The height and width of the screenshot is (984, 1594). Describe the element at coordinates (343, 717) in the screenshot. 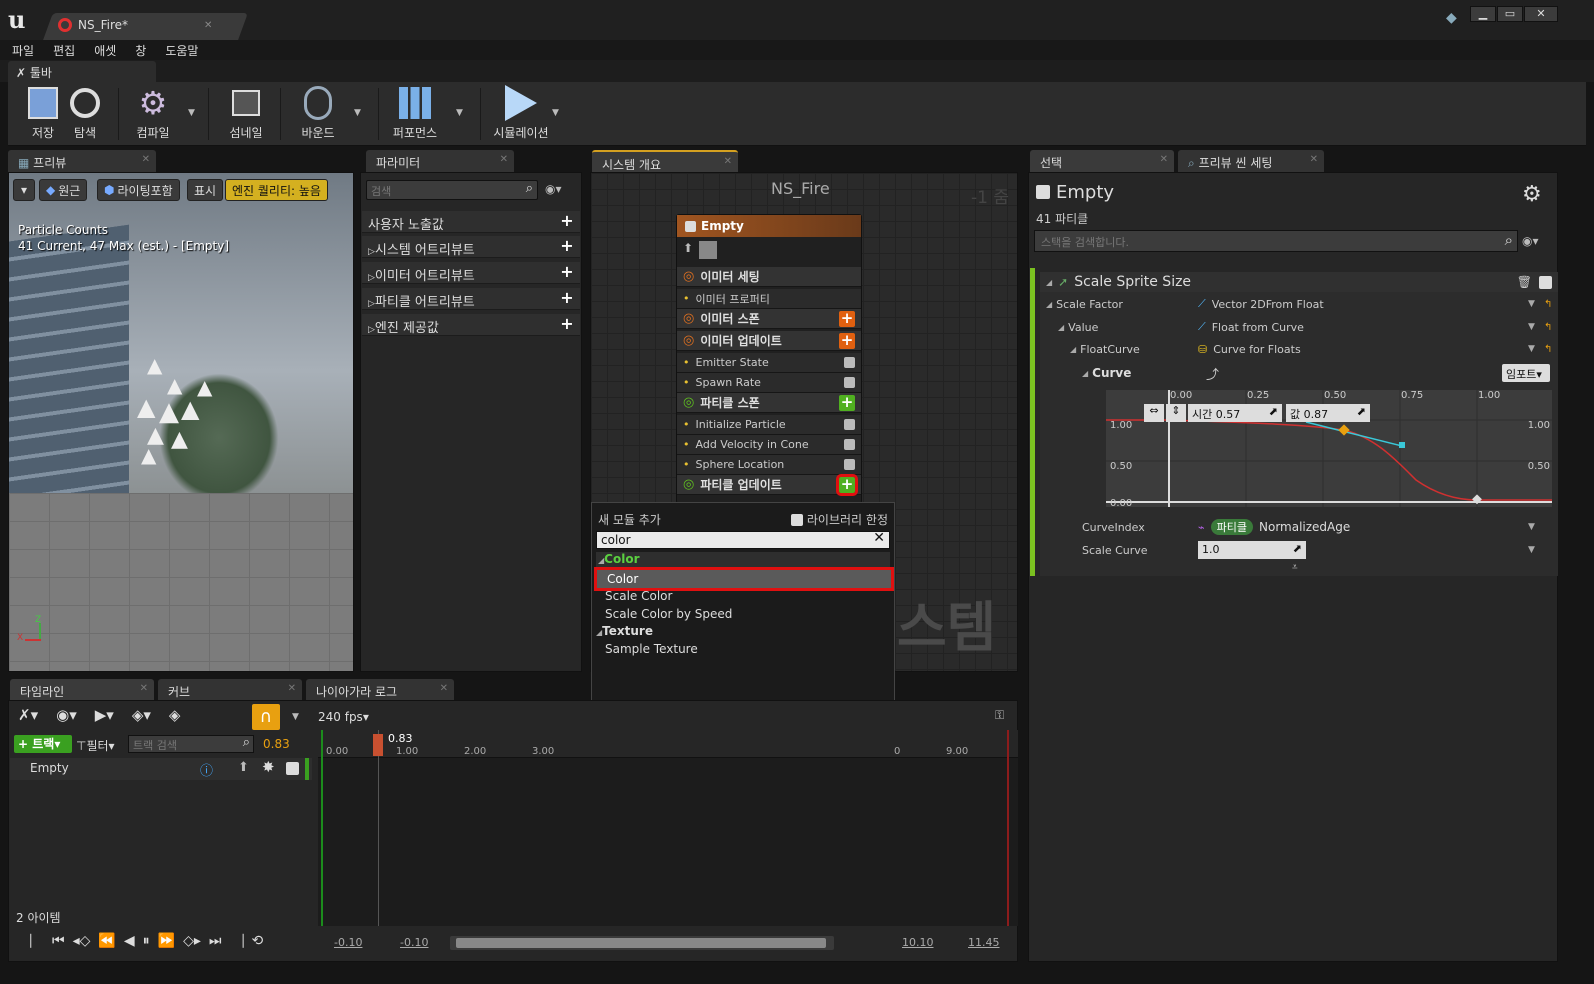

I see `fps-dropdown: 240 fps▾` at that location.